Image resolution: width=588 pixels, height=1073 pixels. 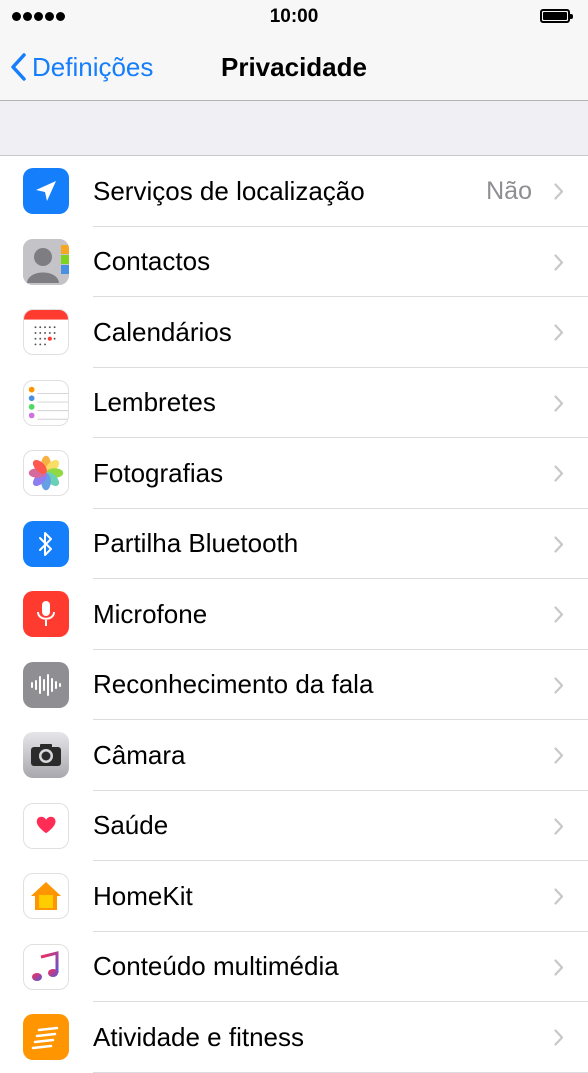 What do you see at coordinates (46, 684) in the screenshot?
I see `speech-waveform-icon` at bounding box center [46, 684].